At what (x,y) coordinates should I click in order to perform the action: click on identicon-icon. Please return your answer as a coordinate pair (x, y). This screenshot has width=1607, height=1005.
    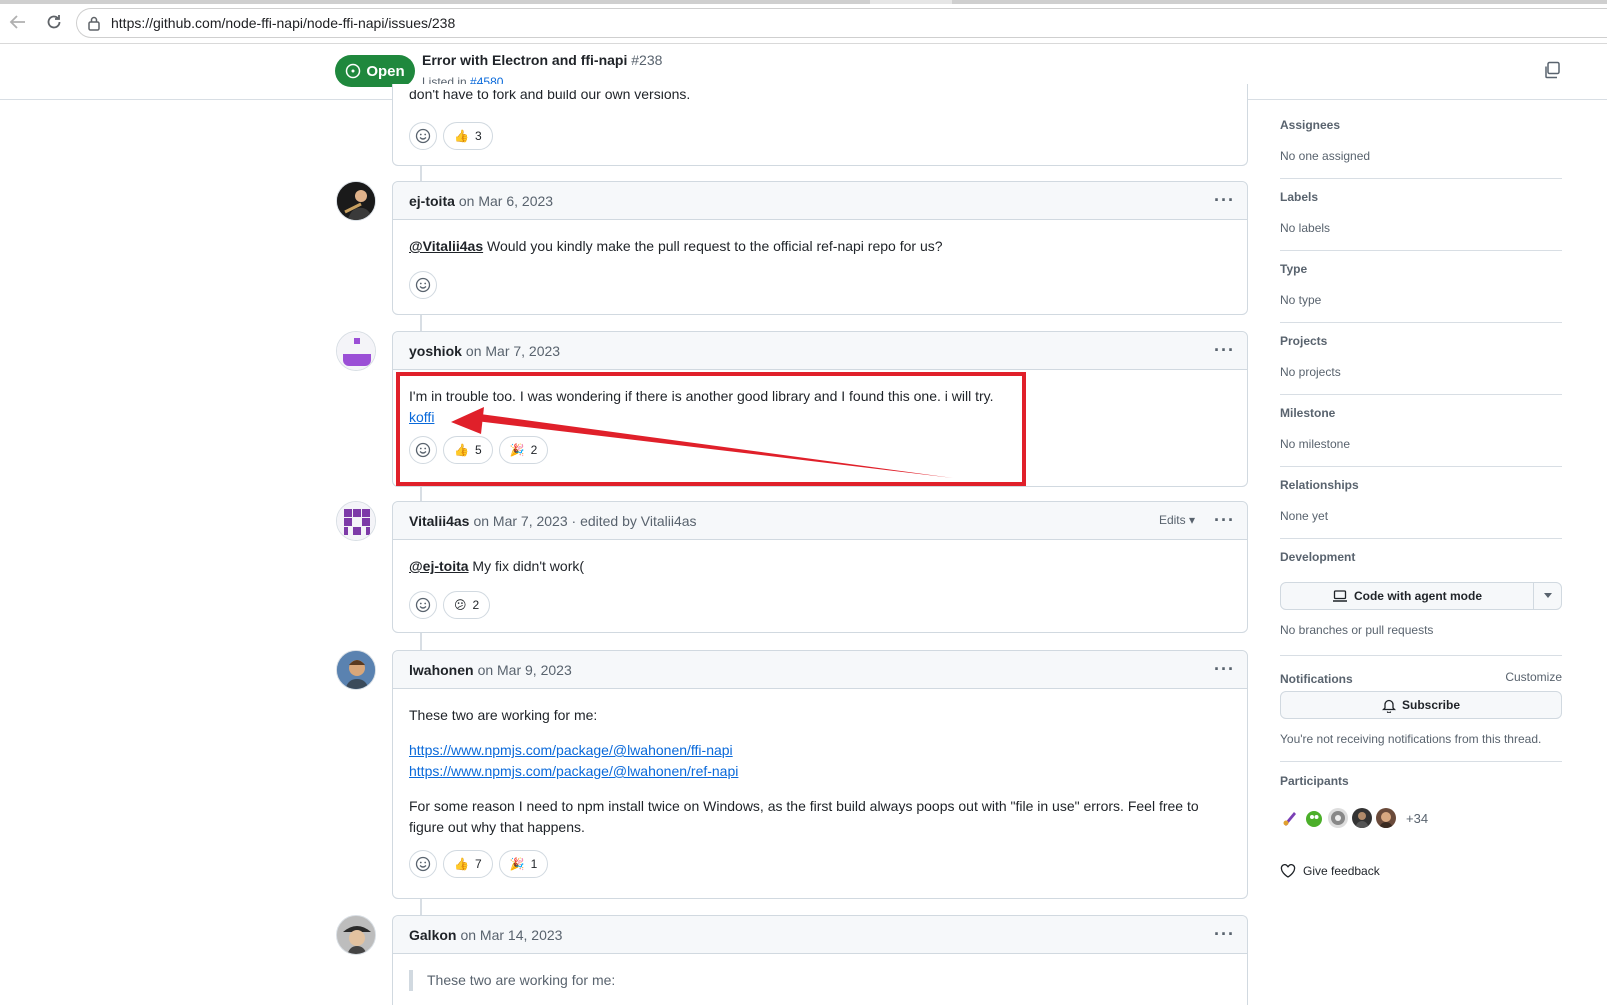
    Looking at the image, I should click on (356, 521).